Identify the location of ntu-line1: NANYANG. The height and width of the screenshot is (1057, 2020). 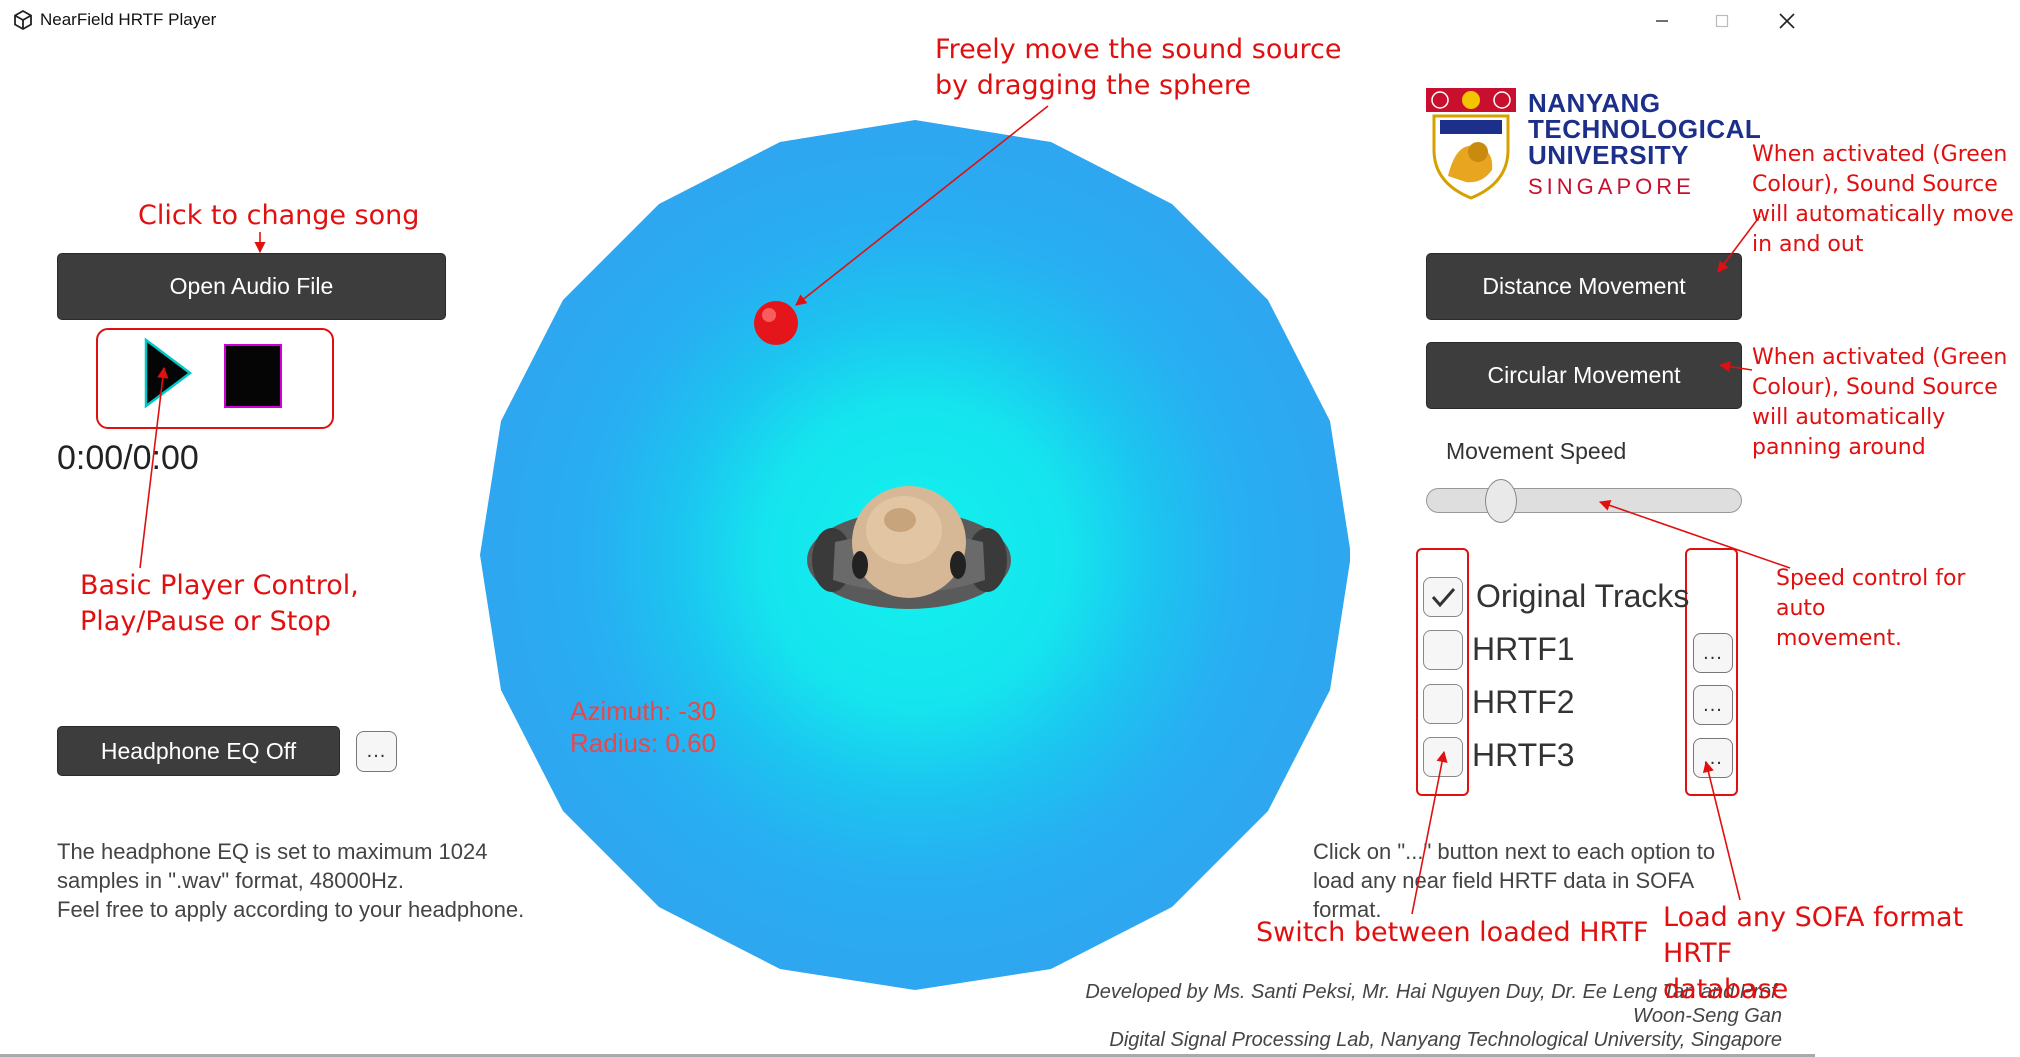
(1594, 103).